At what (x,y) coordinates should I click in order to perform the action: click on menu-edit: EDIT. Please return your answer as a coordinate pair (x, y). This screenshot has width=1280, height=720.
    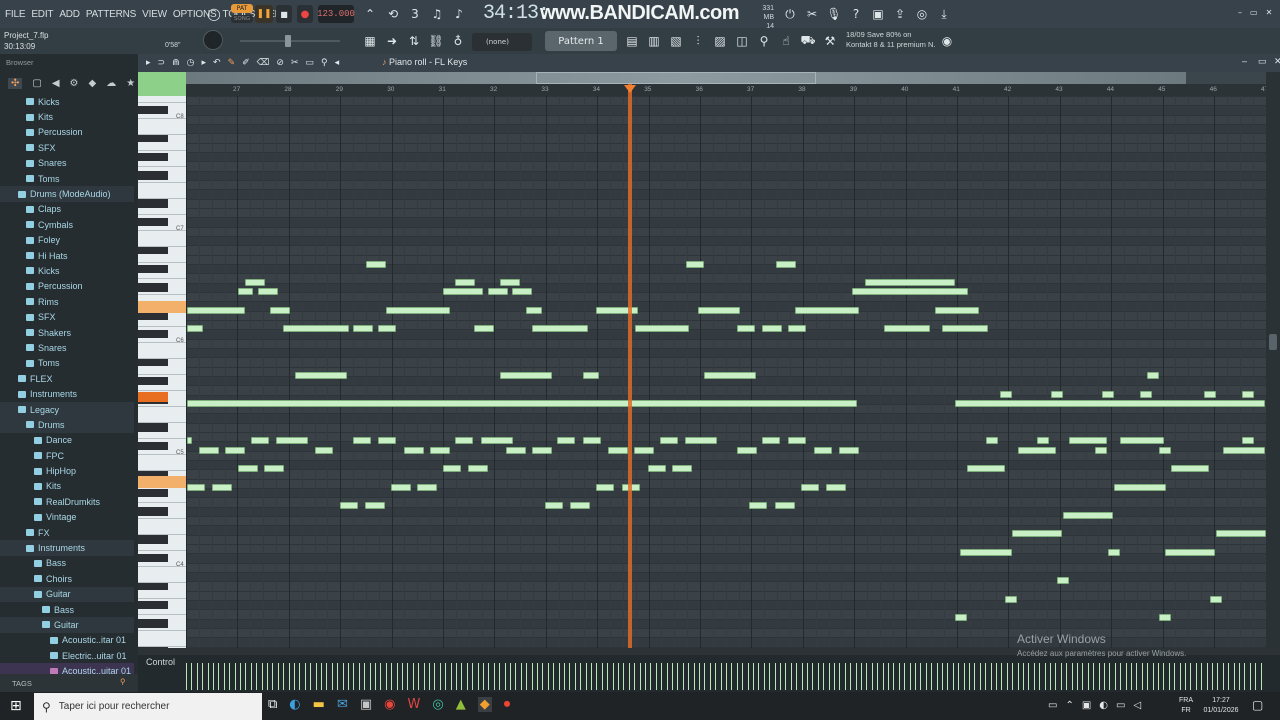
    Looking at the image, I should click on (42, 14).